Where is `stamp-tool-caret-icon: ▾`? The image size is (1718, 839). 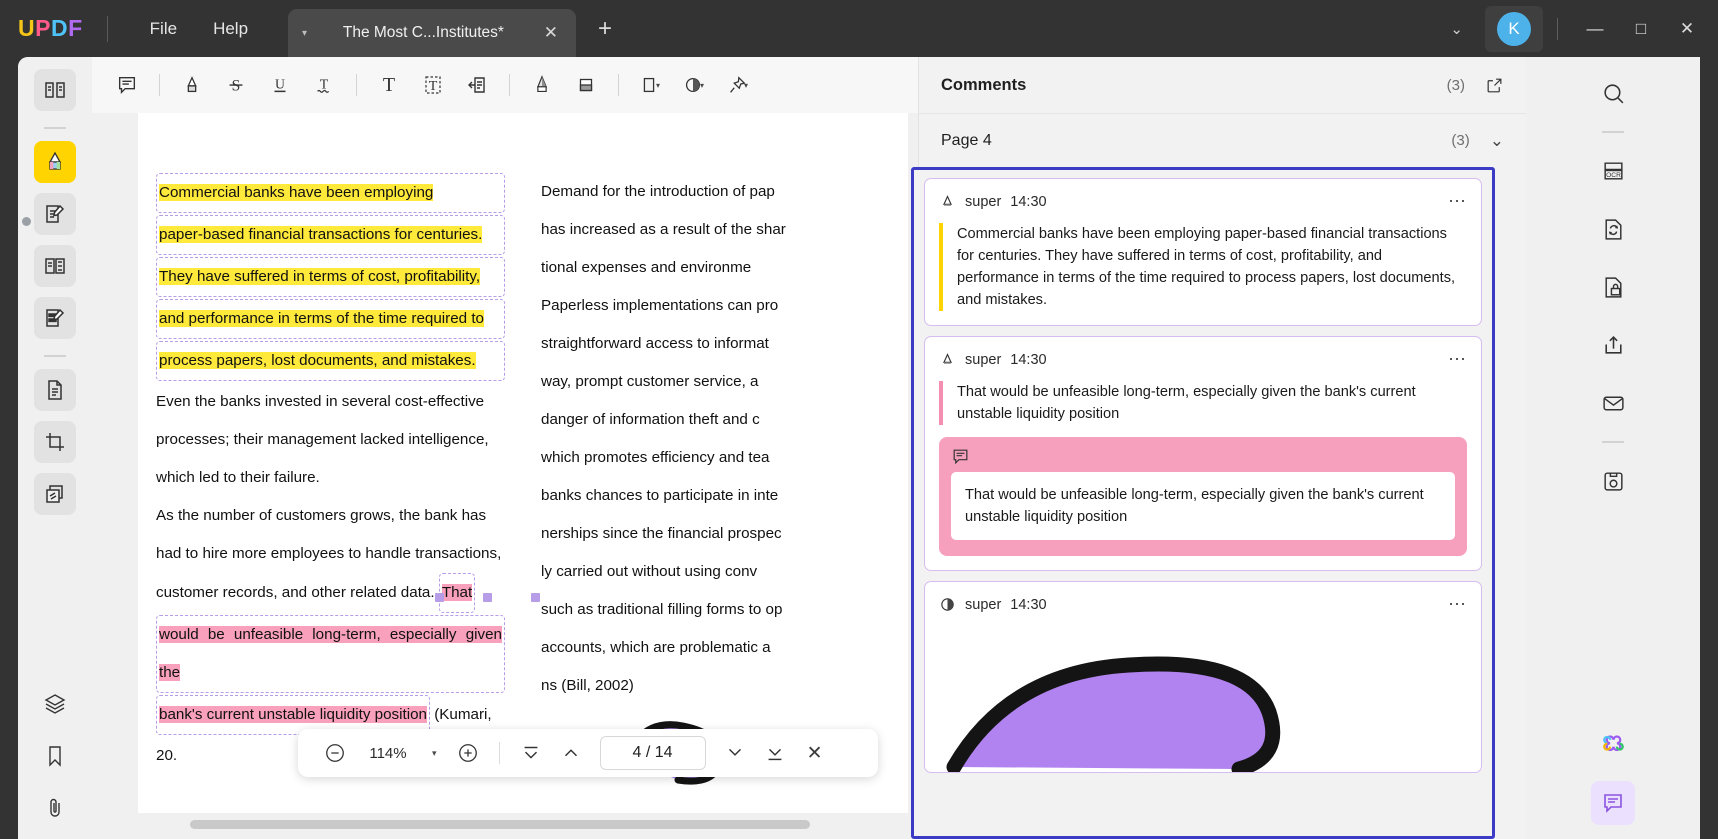 stamp-tool-caret-icon: ▾ is located at coordinates (702, 85).